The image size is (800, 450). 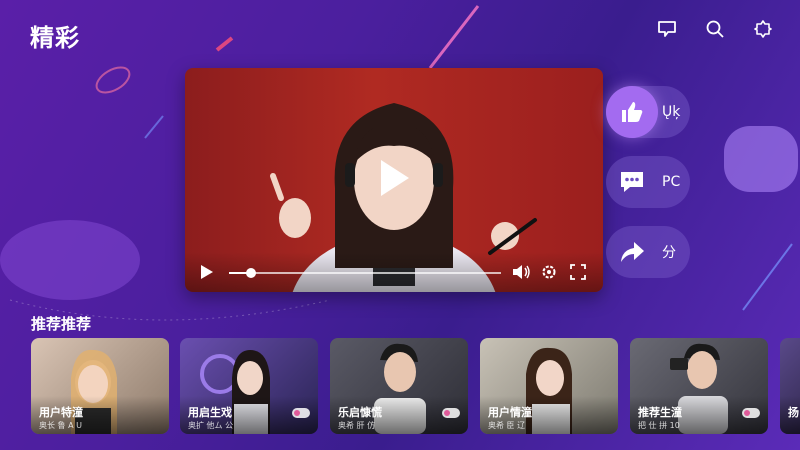 I want to click on seek-bar, so click(x=365, y=273).